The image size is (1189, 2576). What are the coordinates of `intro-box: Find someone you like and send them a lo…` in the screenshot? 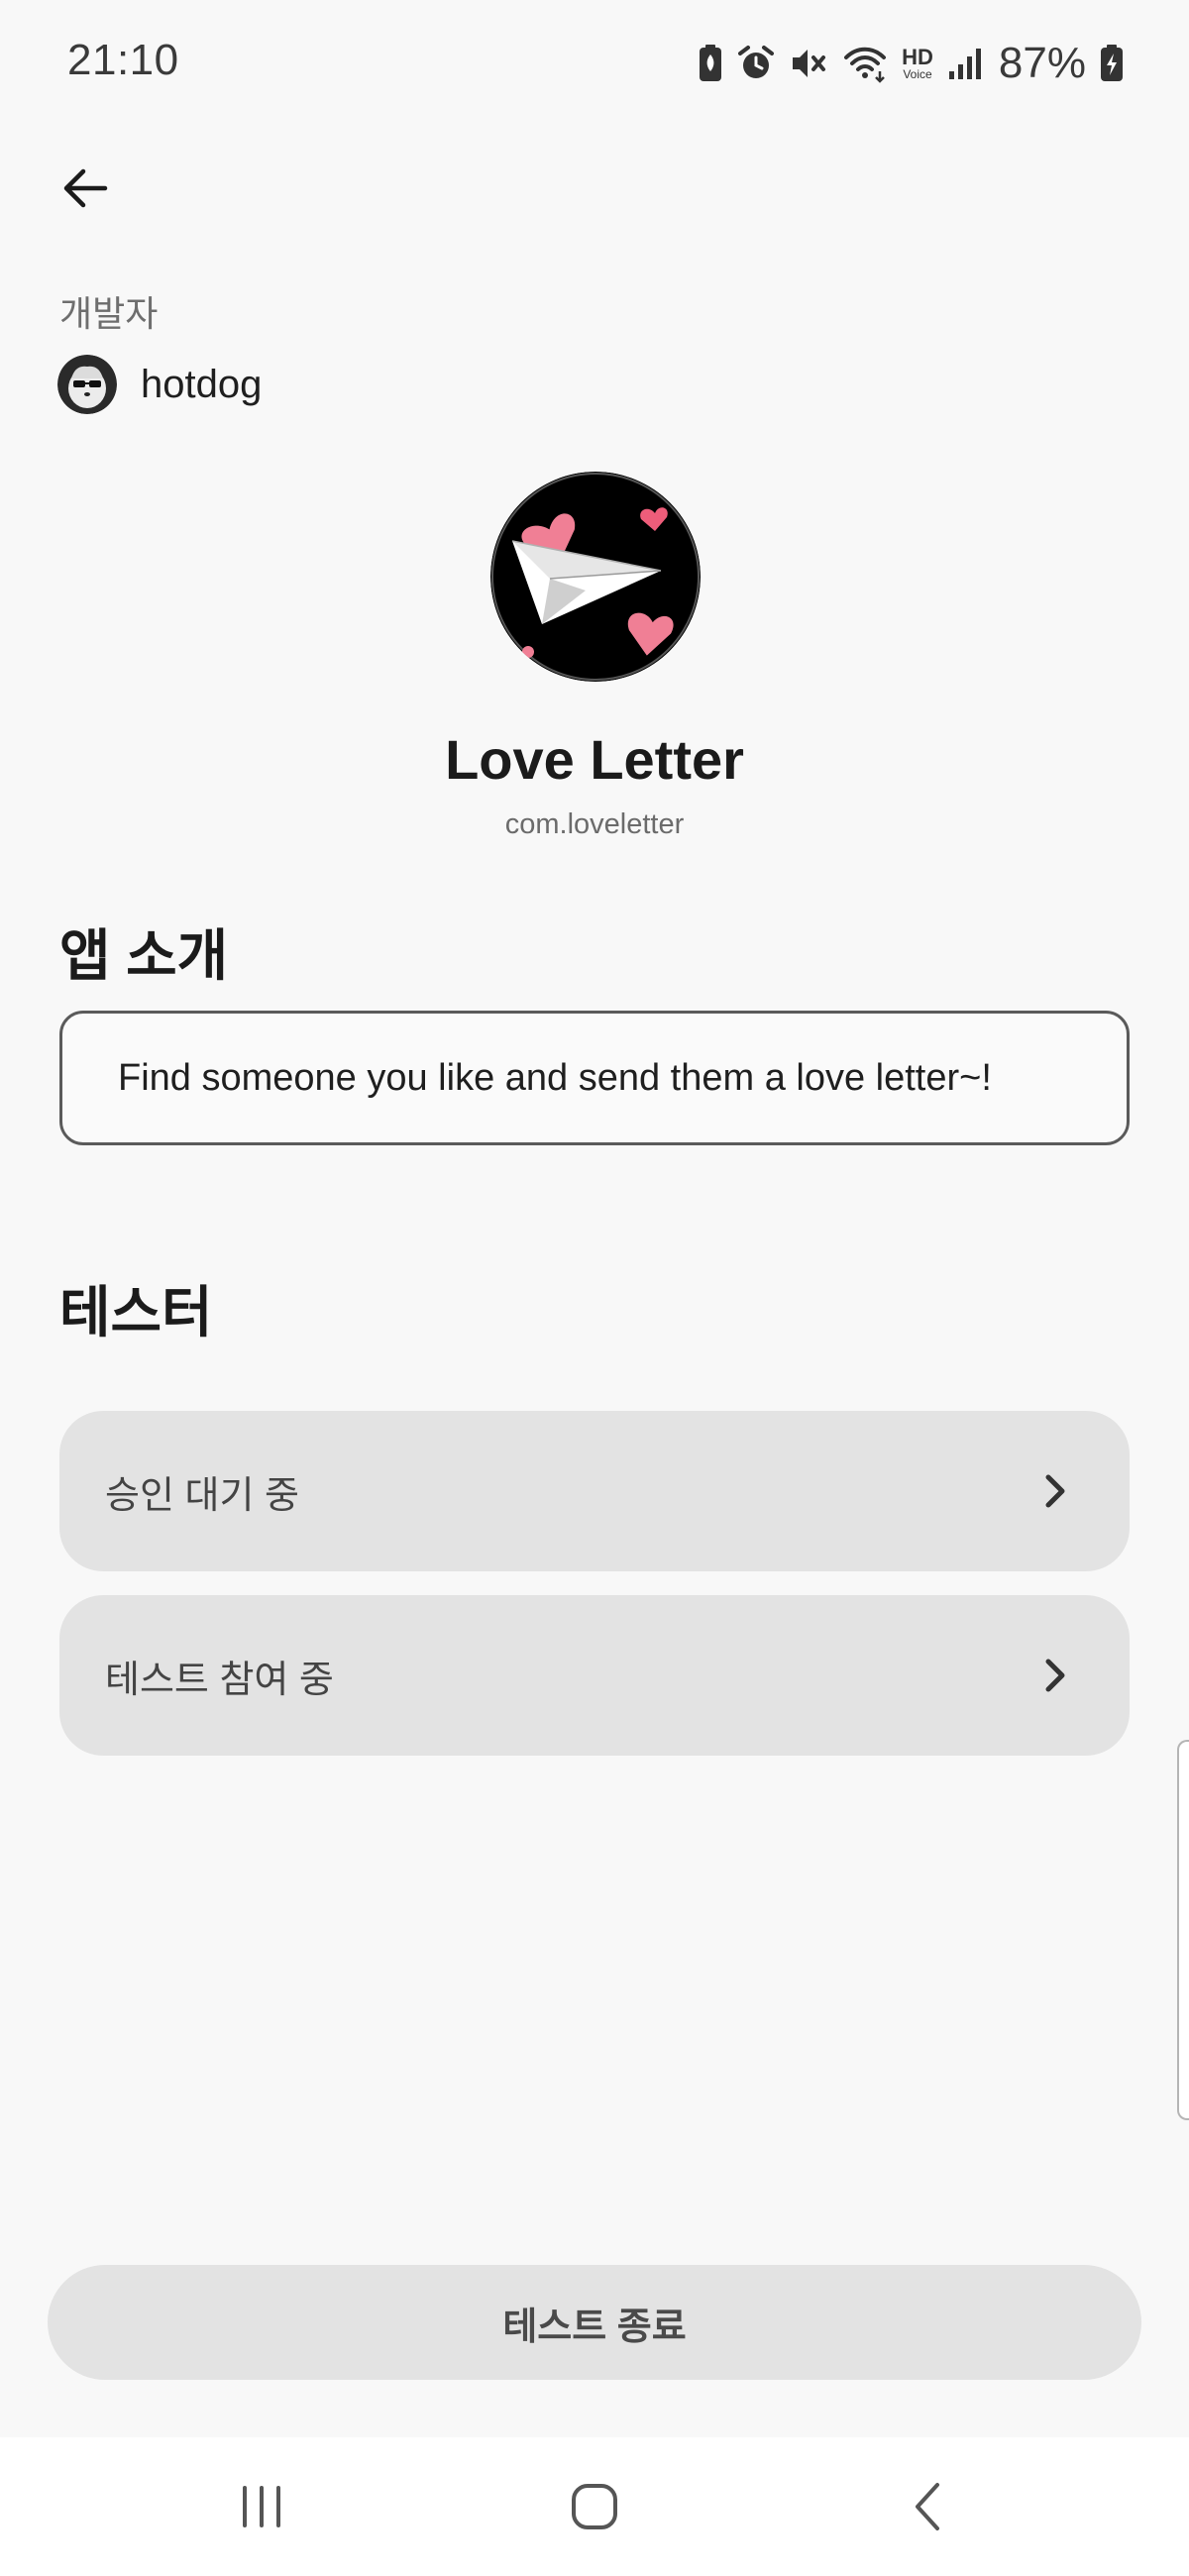 It's located at (594, 1078).